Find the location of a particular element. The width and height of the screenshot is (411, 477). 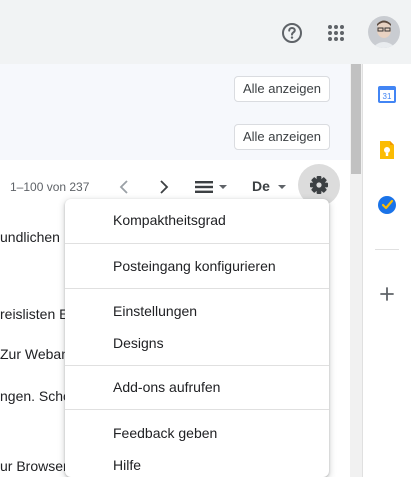

keep-icon is located at coordinates (387, 150).